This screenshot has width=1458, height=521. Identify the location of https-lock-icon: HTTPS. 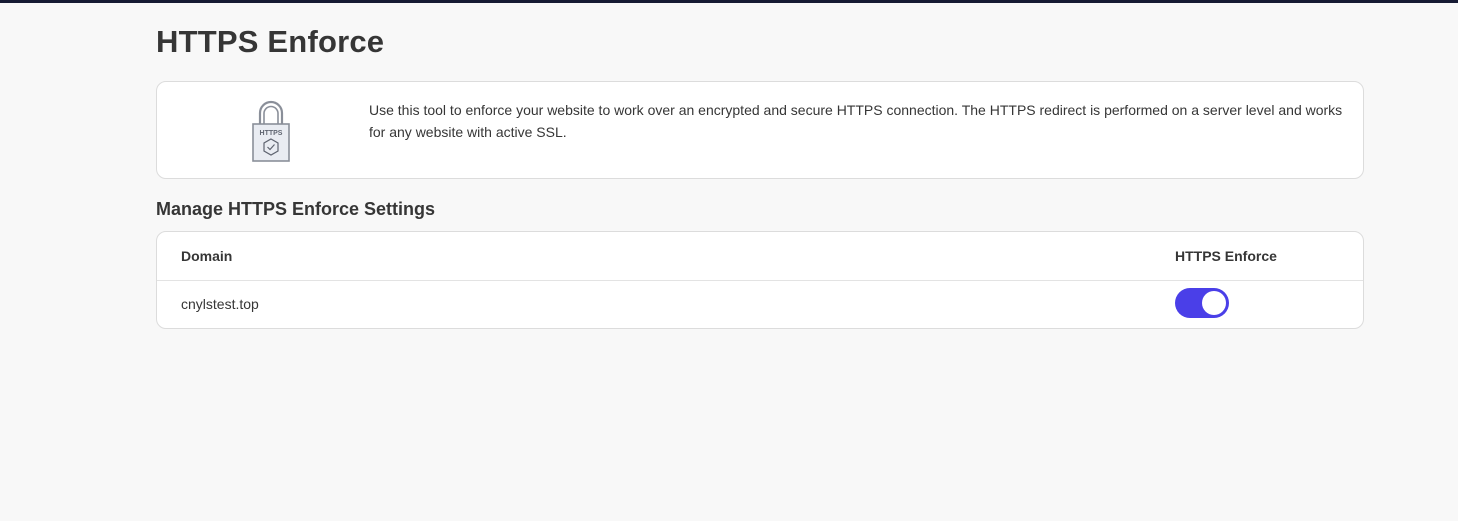
(271, 131).